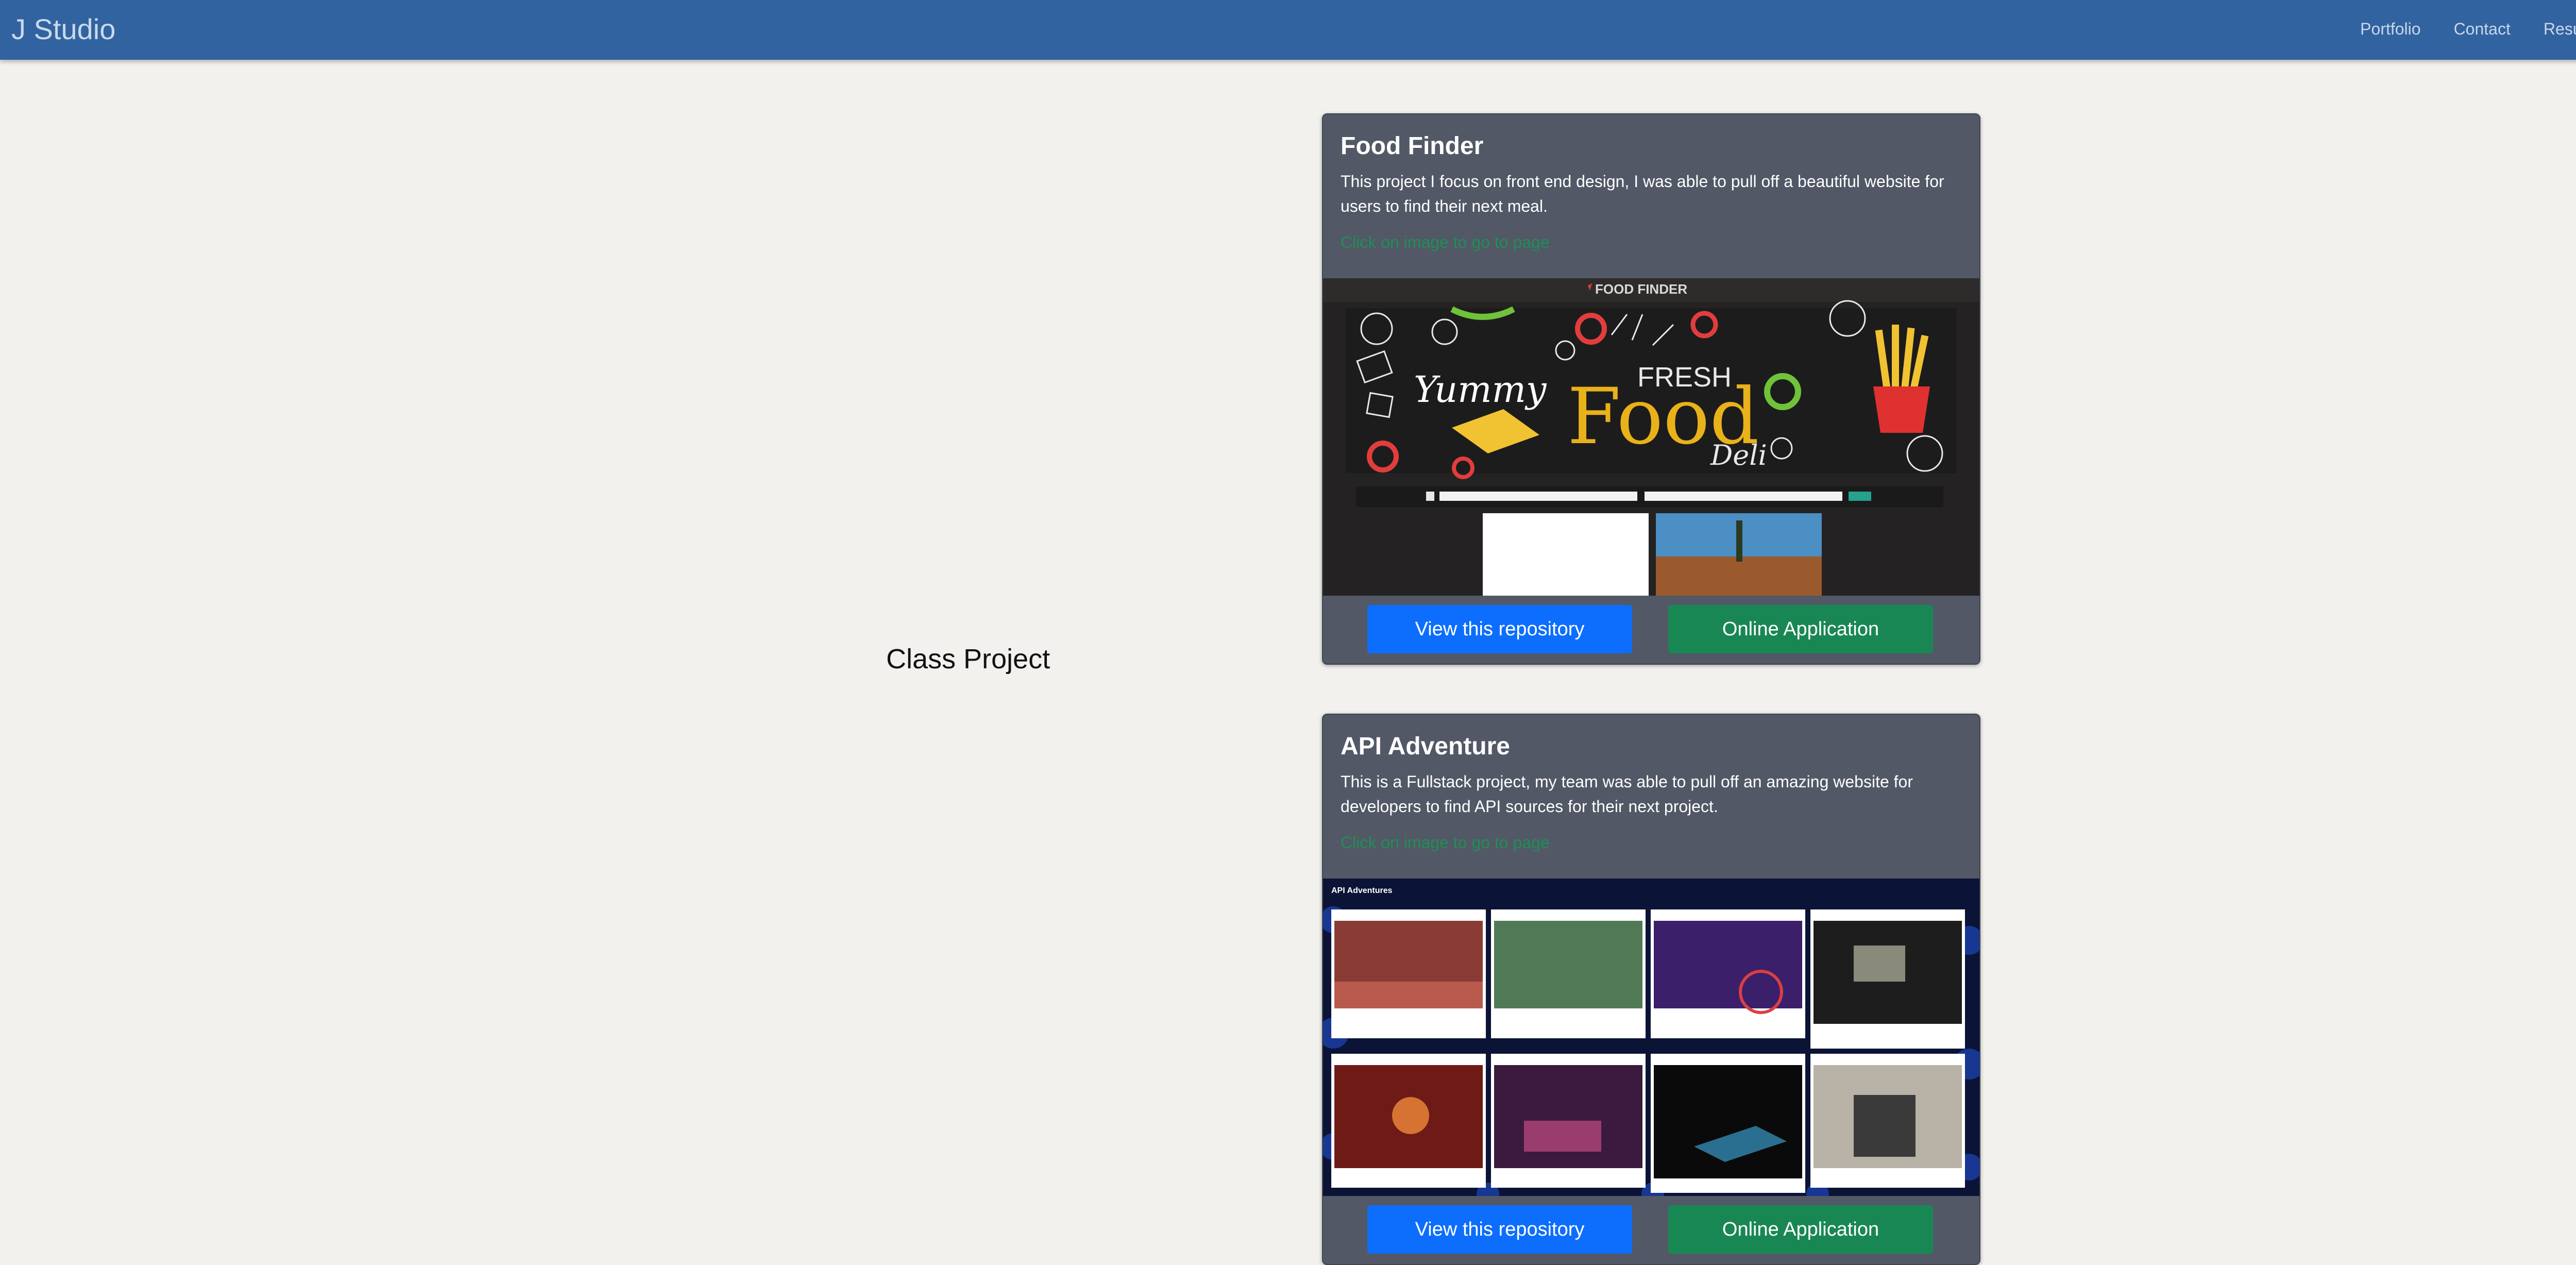  What do you see at coordinates (63, 29) in the screenshot?
I see `brand-logo: J Studio` at bounding box center [63, 29].